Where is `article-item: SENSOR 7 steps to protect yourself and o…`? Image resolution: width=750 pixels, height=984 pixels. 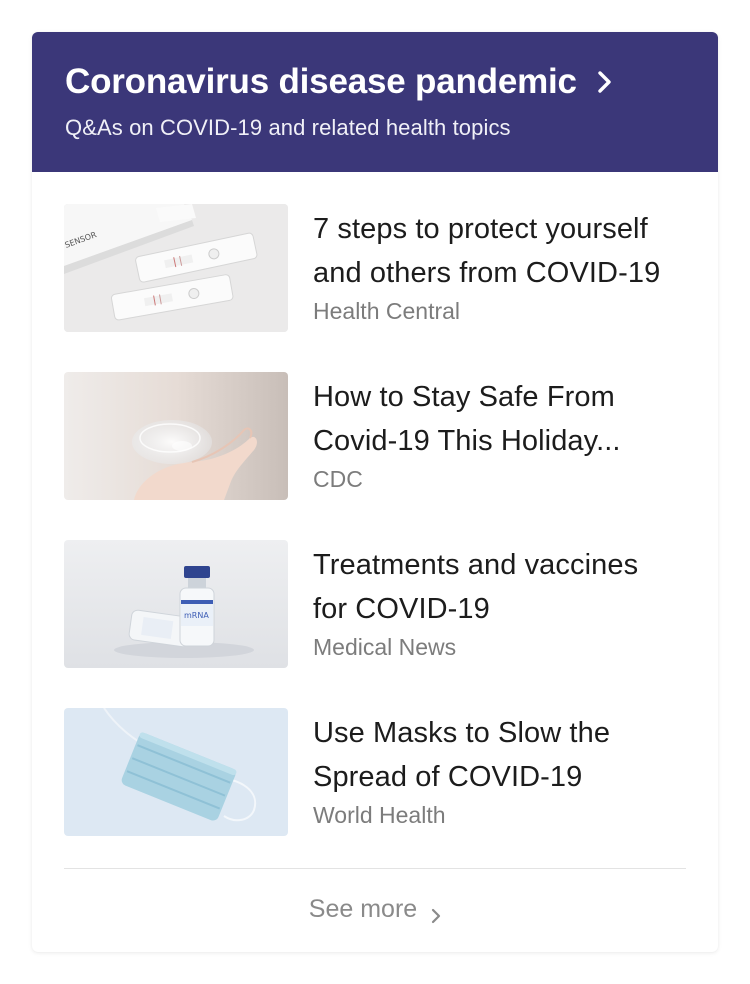
article-item: SENSOR 7 steps to protect yourself and o… is located at coordinates (375, 268).